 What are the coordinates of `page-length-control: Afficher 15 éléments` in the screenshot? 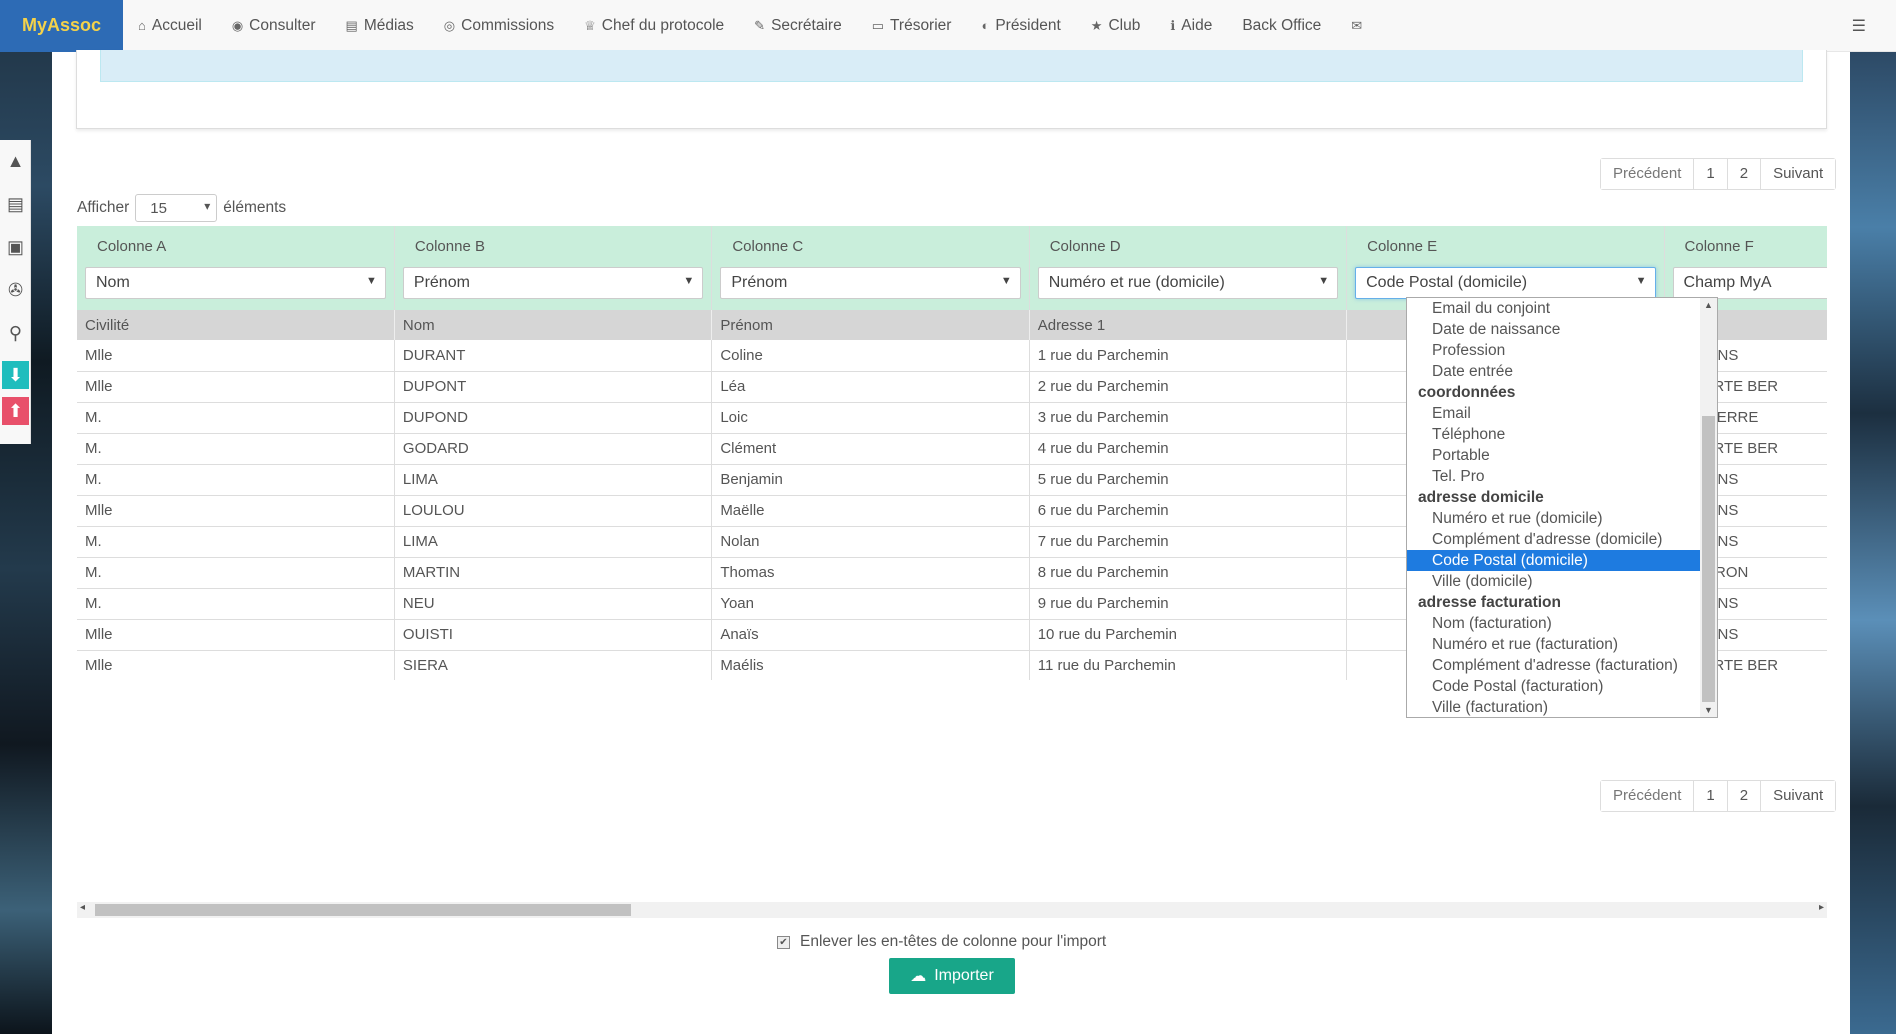 It's located at (181, 208).